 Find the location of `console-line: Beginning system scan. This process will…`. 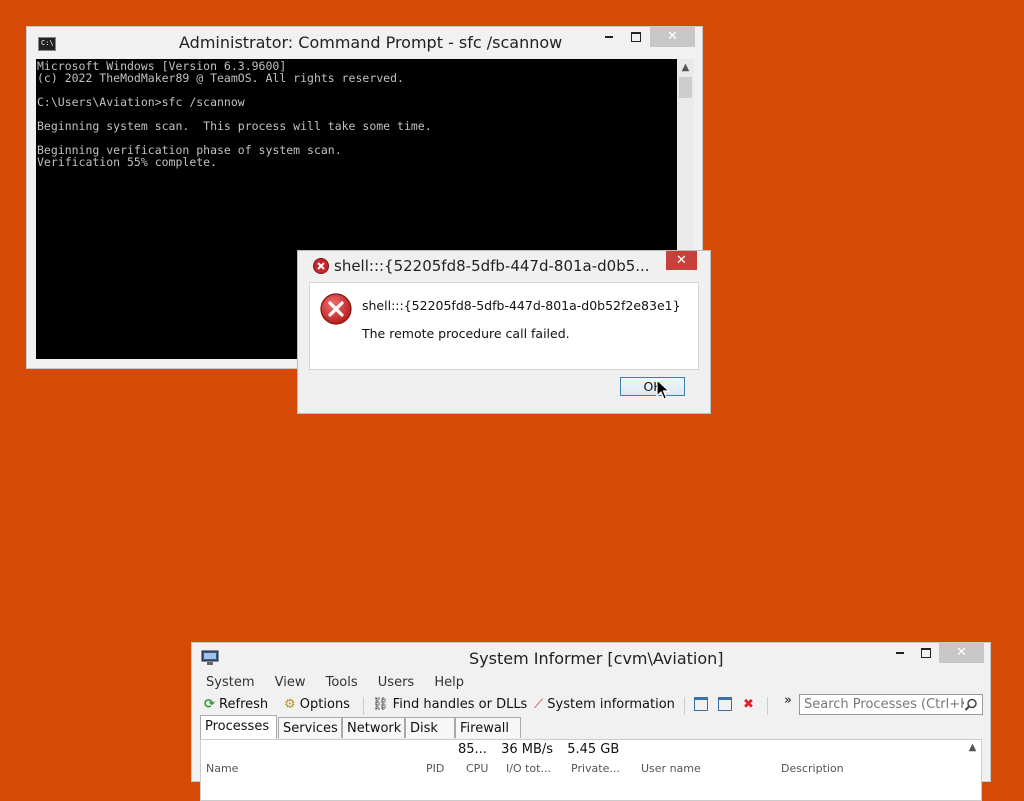

console-line: Beginning system scan. This process will… is located at coordinates (234, 126).